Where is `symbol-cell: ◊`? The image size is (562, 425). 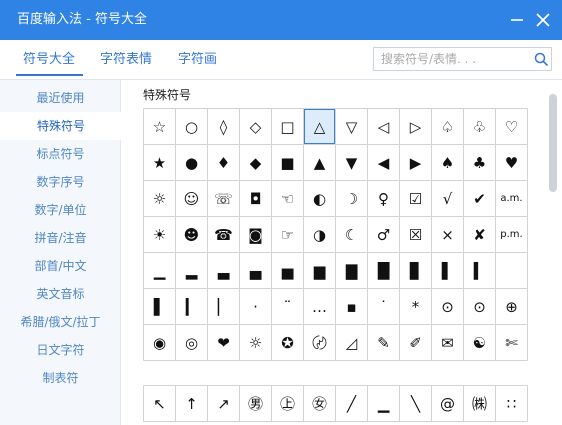 symbol-cell: ◊ is located at coordinates (223, 126).